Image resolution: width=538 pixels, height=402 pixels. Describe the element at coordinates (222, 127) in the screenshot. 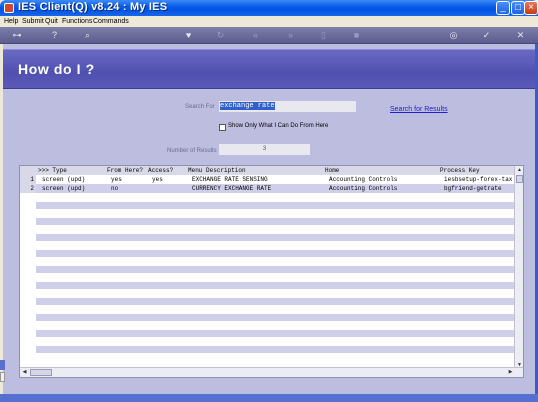

I see `show-only-checkbox` at that location.